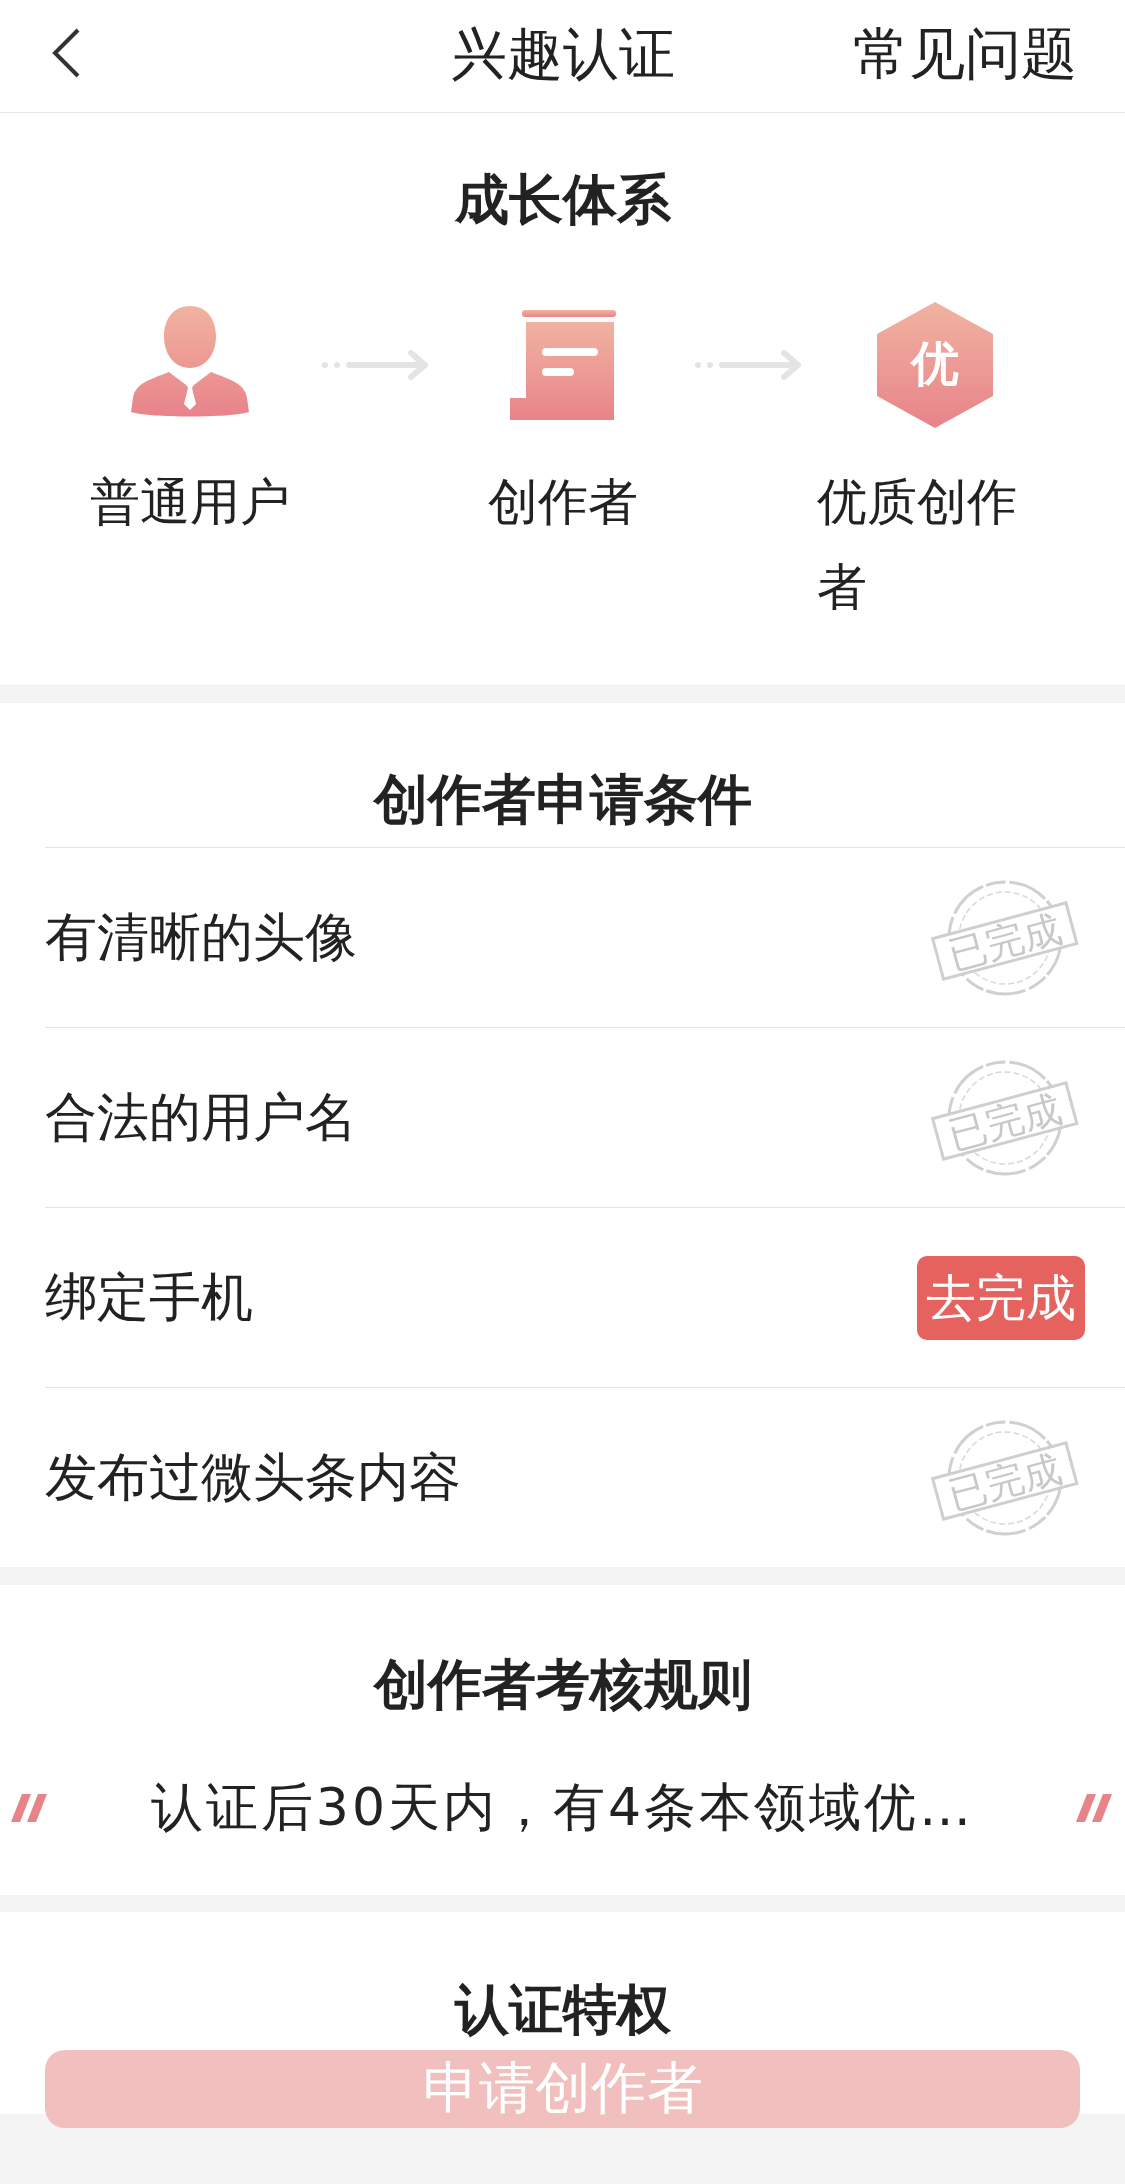  What do you see at coordinates (748, 365) in the screenshot?
I see `arrow-icon` at bounding box center [748, 365].